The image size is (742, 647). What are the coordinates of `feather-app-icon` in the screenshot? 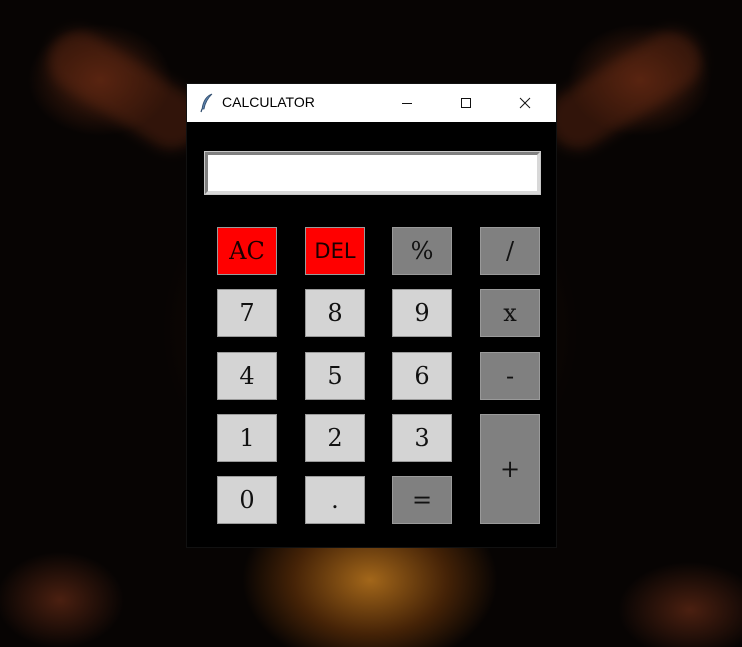 It's located at (206, 103).